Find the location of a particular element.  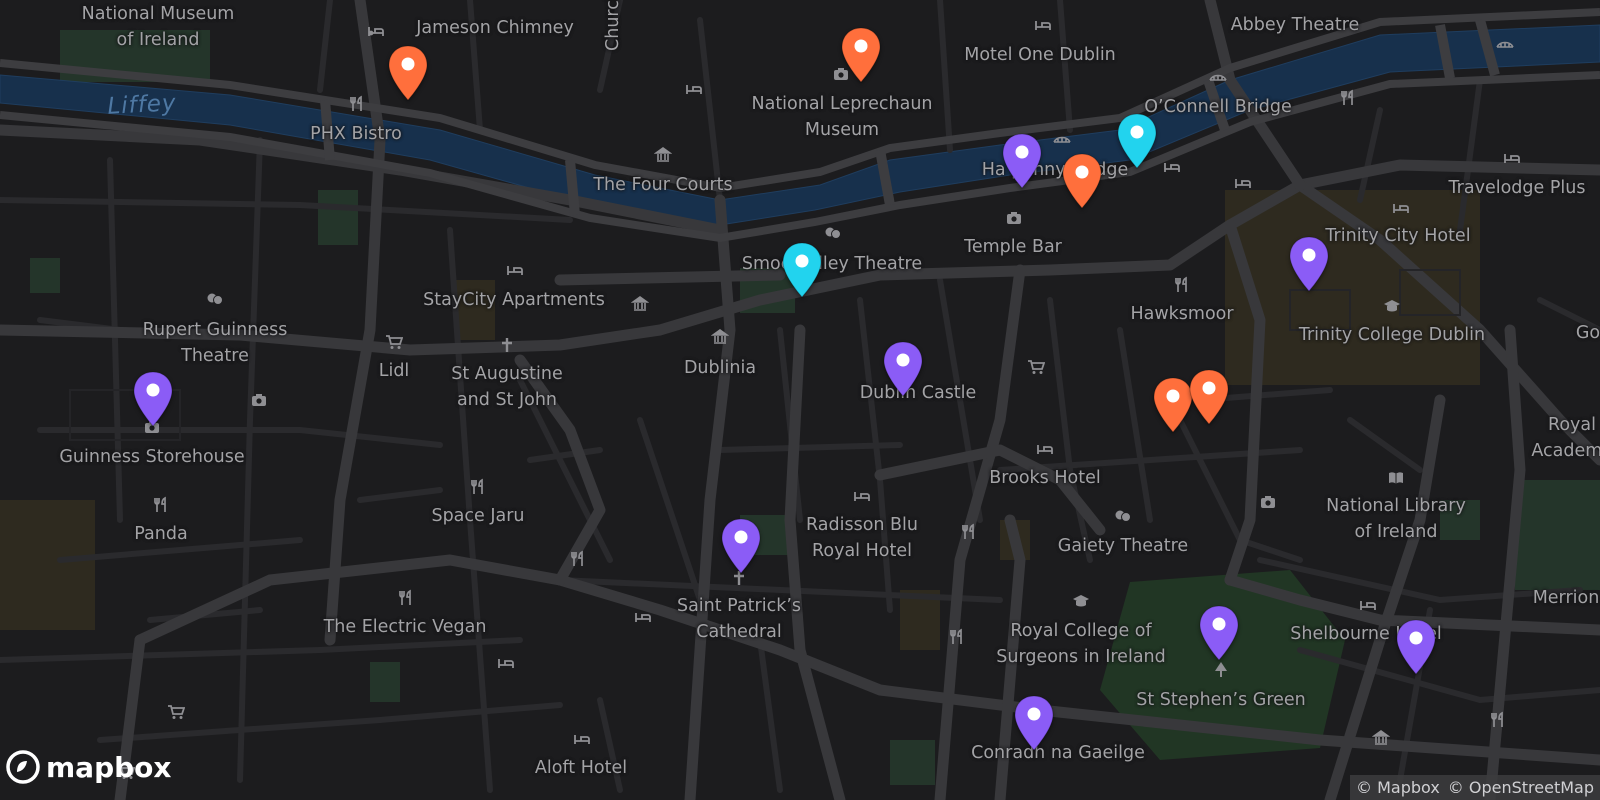

place-label-rupert-guinness: Rupert Guinness Theatre is located at coordinates (215, 343).